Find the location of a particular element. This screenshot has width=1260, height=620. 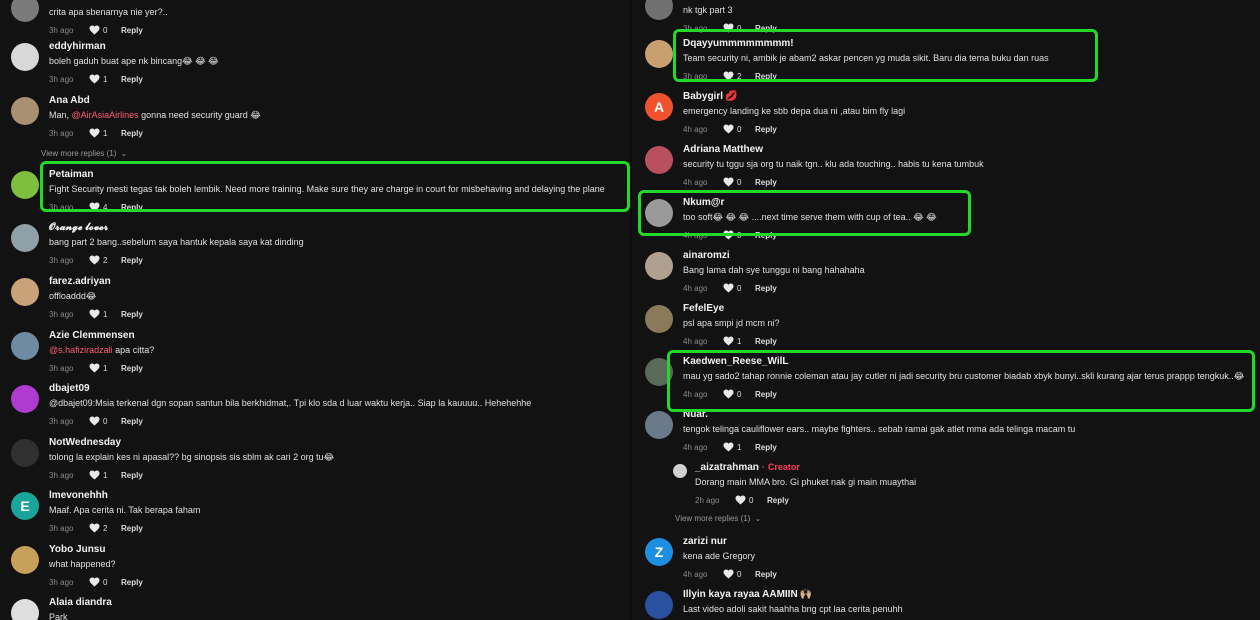

mention-link: @AirAsiaAirlines is located at coordinates (105, 115).